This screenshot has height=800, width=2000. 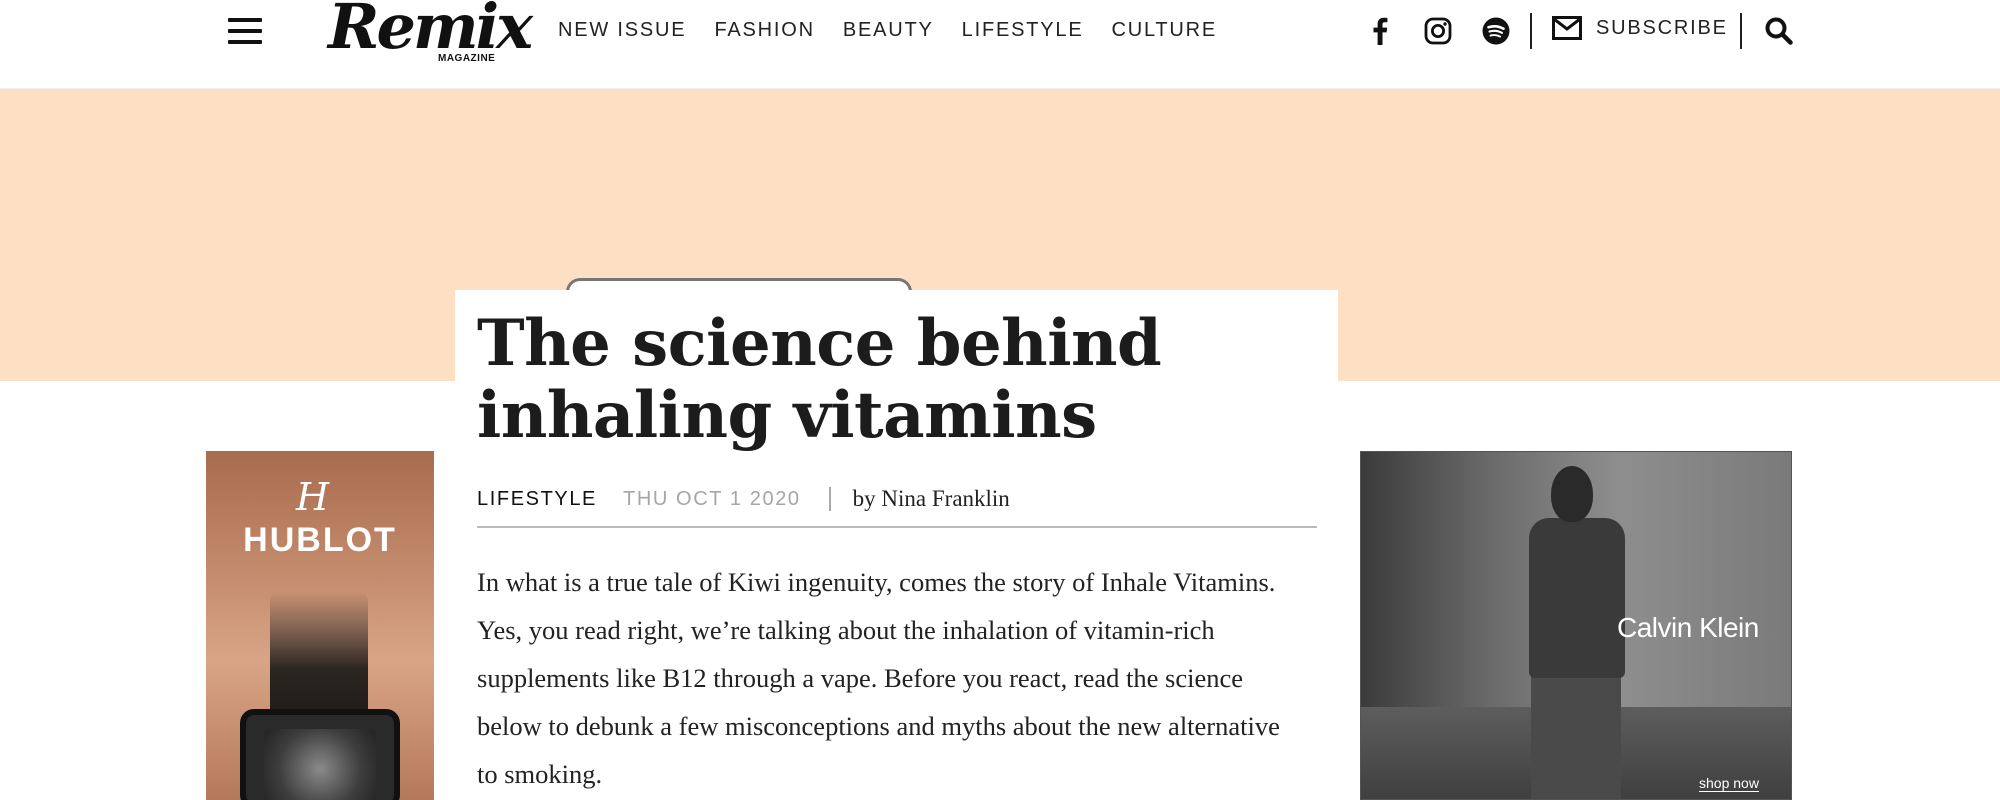 I want to click on hublot-ad: H HUBLOT, so click(x=320, y=625).